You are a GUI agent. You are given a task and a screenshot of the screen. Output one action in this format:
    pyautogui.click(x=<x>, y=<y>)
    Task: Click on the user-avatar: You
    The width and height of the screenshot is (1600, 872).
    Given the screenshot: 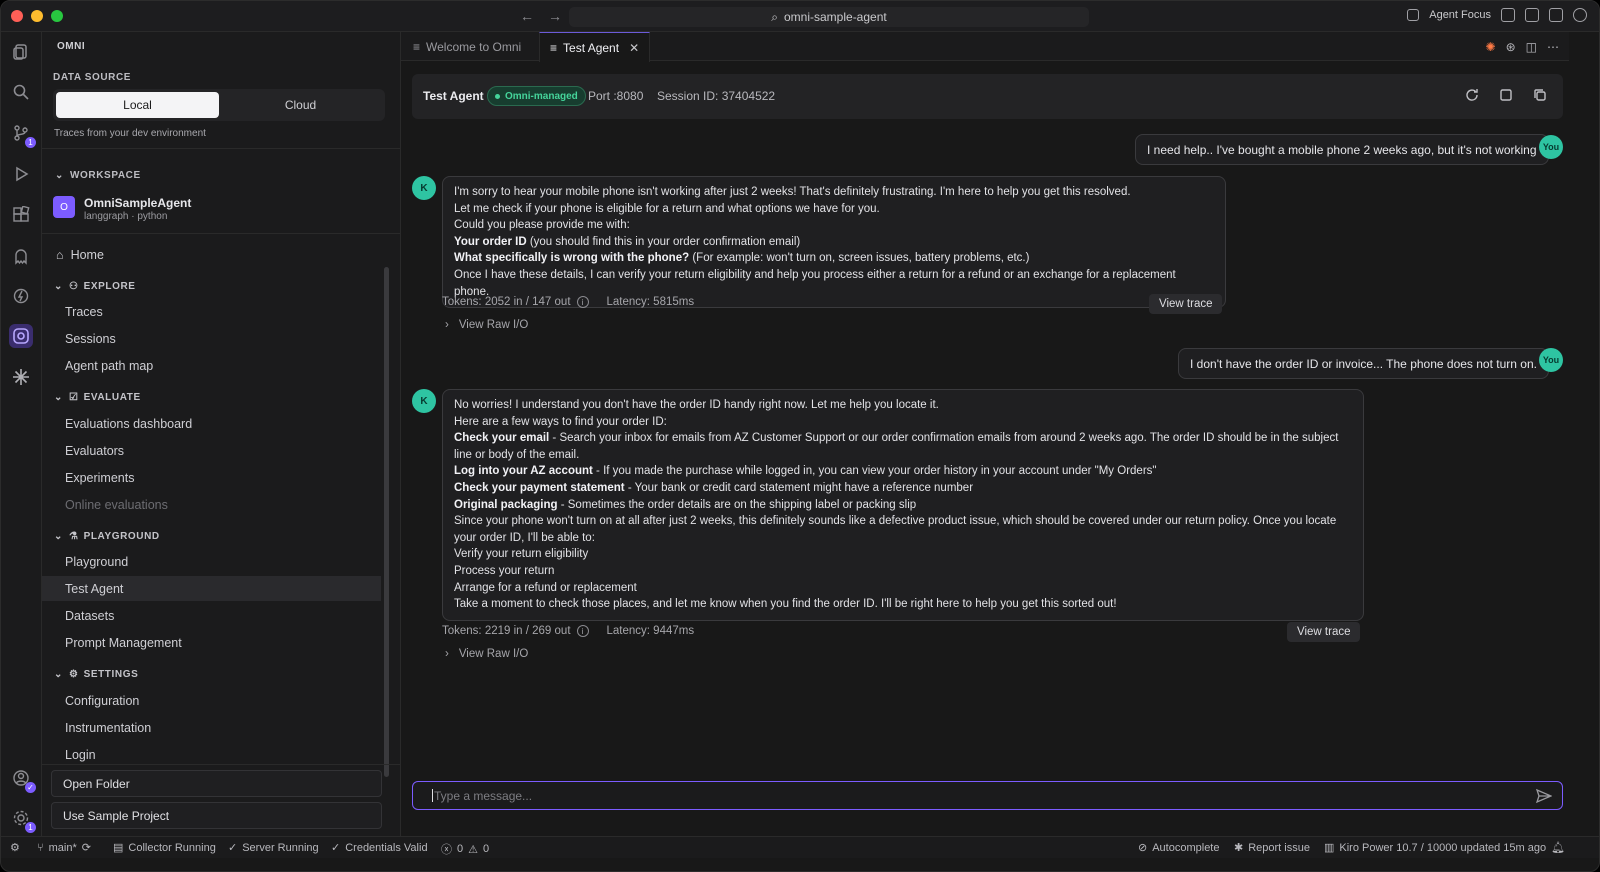 What is the action you would take?
    pyautogui.click(x=1551, y=147)
    